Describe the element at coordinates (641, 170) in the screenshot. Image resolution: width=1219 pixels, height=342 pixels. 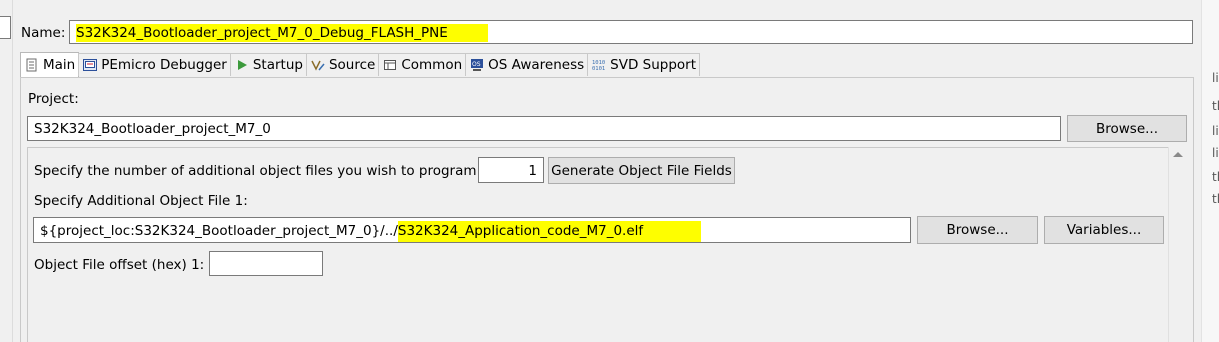
I see `generate-object-fields-button: Generate Object File Fields` at that location.